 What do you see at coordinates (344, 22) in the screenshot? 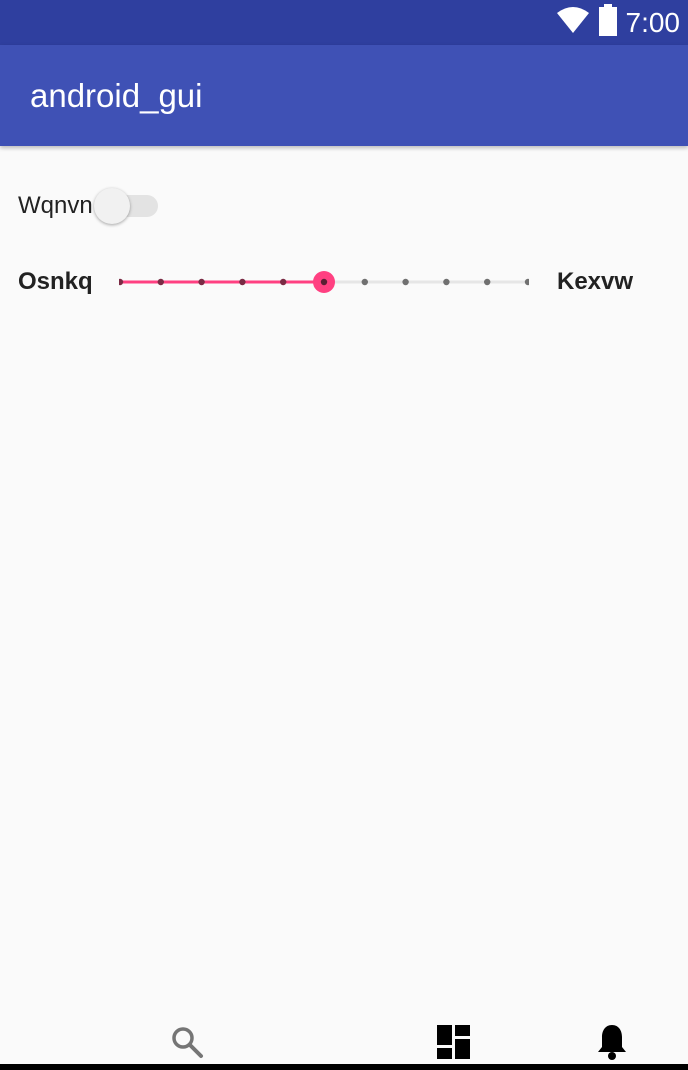
I see `status-bar: 7:00` at bounding box center [344, 22].